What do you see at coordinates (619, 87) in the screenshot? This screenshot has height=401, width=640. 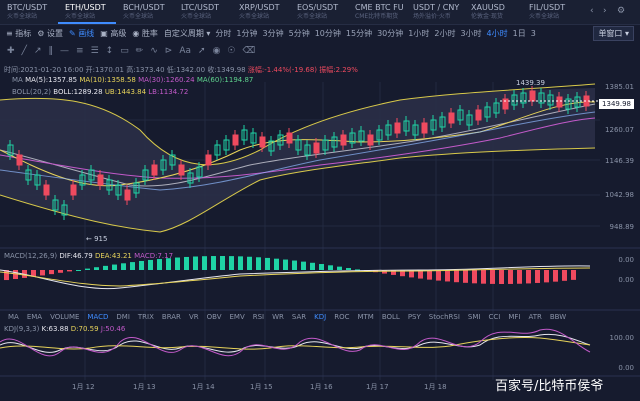 I see `price-axis-label: 1385.01` at bounding box center [619, 87].